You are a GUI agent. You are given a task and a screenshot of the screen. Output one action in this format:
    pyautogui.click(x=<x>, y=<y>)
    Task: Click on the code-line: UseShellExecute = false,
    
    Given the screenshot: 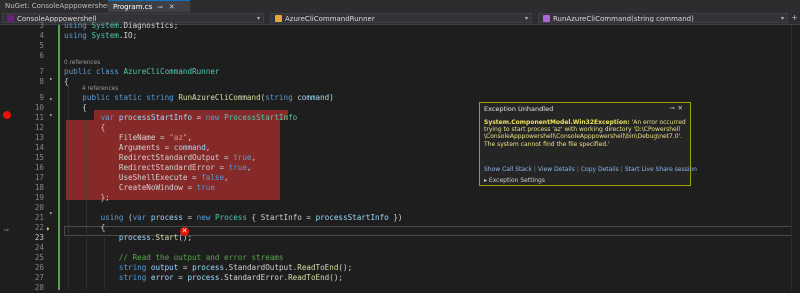 What is the action you would take?
    pyautogui.click(x=146, y=178)
    